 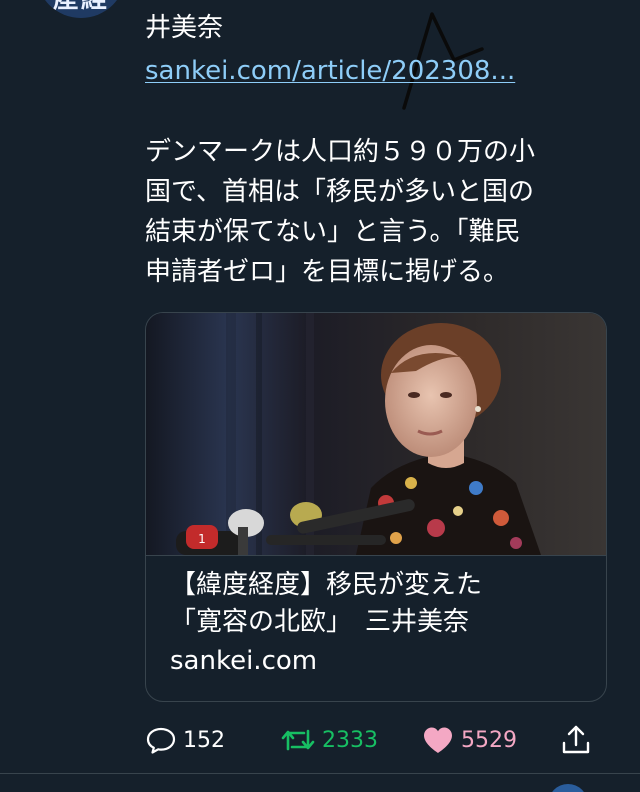 I want to click on tweet-text-line: デンマークは人口約５９０万の小, so click(x=340, y=152).